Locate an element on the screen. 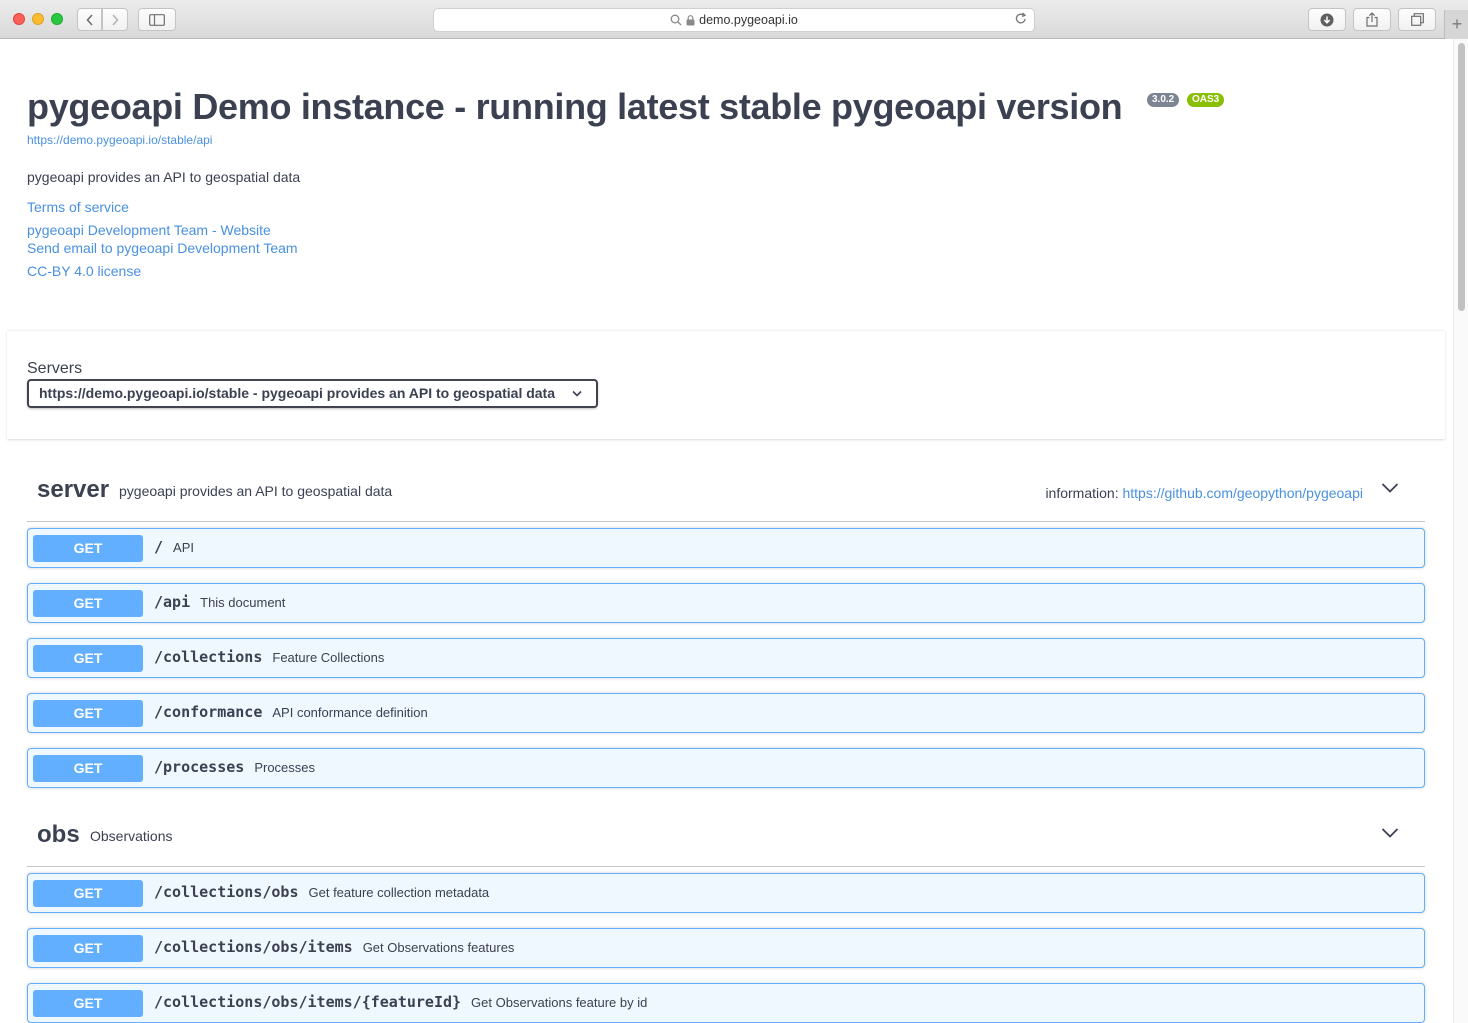 The height and width of the screenshot is (1023, 1468). tag-info-label: information: is located at coordinates (1082, 493).